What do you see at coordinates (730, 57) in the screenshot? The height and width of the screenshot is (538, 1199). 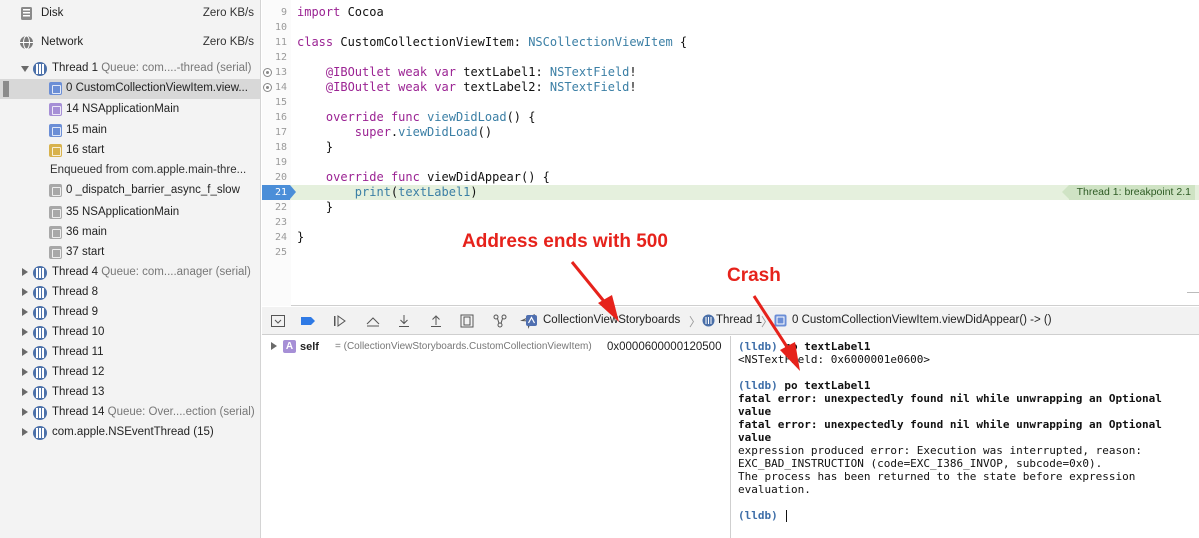 I see `code-line: 12` at bounding box center [730, 57].